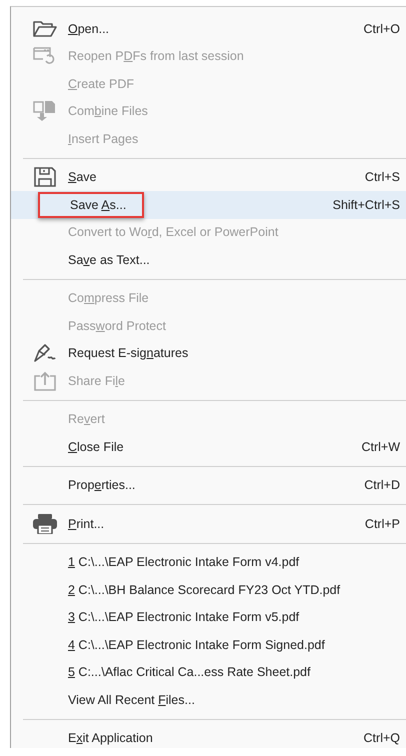 This screenshot has height=756, width=406. Describe the element at coordinates (45, 353) in the screenshot. I see `pen-signature-icon` at that location.